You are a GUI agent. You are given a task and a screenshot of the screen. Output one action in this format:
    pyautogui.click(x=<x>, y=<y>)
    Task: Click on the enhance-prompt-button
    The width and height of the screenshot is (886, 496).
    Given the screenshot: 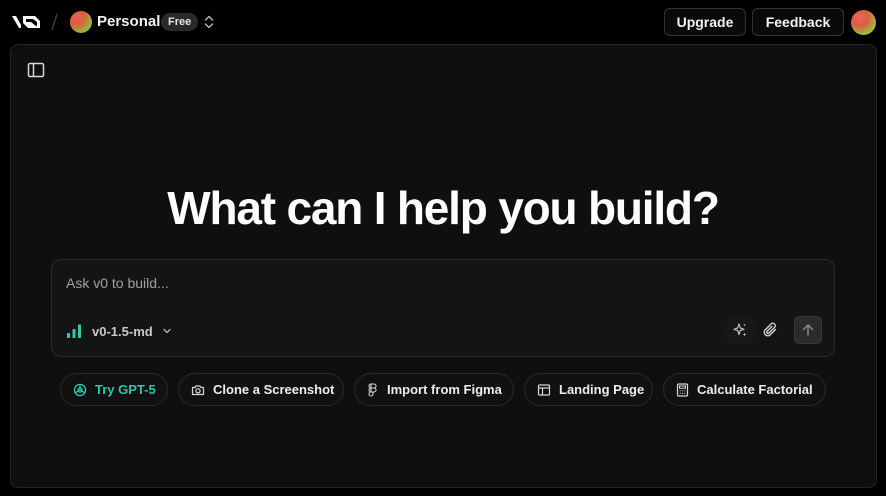 What is the action you would take?
    pyautogui.click(x=740, y=330)
    